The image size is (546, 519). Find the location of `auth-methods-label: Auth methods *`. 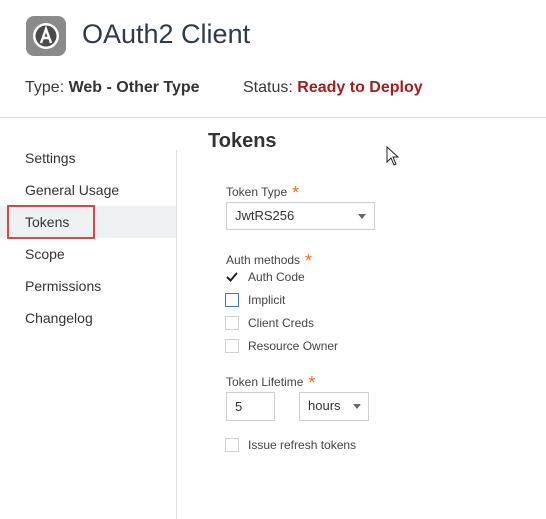

auth-methods-label: Auth methods * is located at coordinates (269, 259).